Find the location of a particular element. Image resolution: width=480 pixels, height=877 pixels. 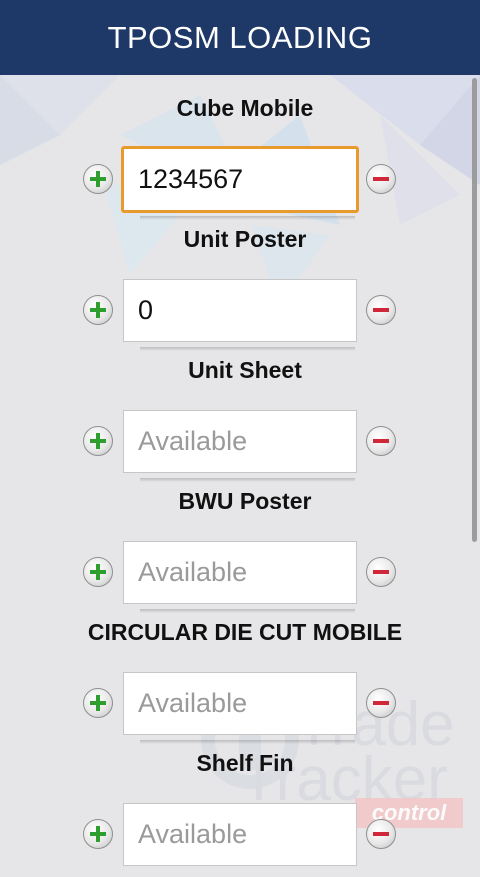

field-shelf-fin: Shelf Fin is located at coordinates (240, 811).